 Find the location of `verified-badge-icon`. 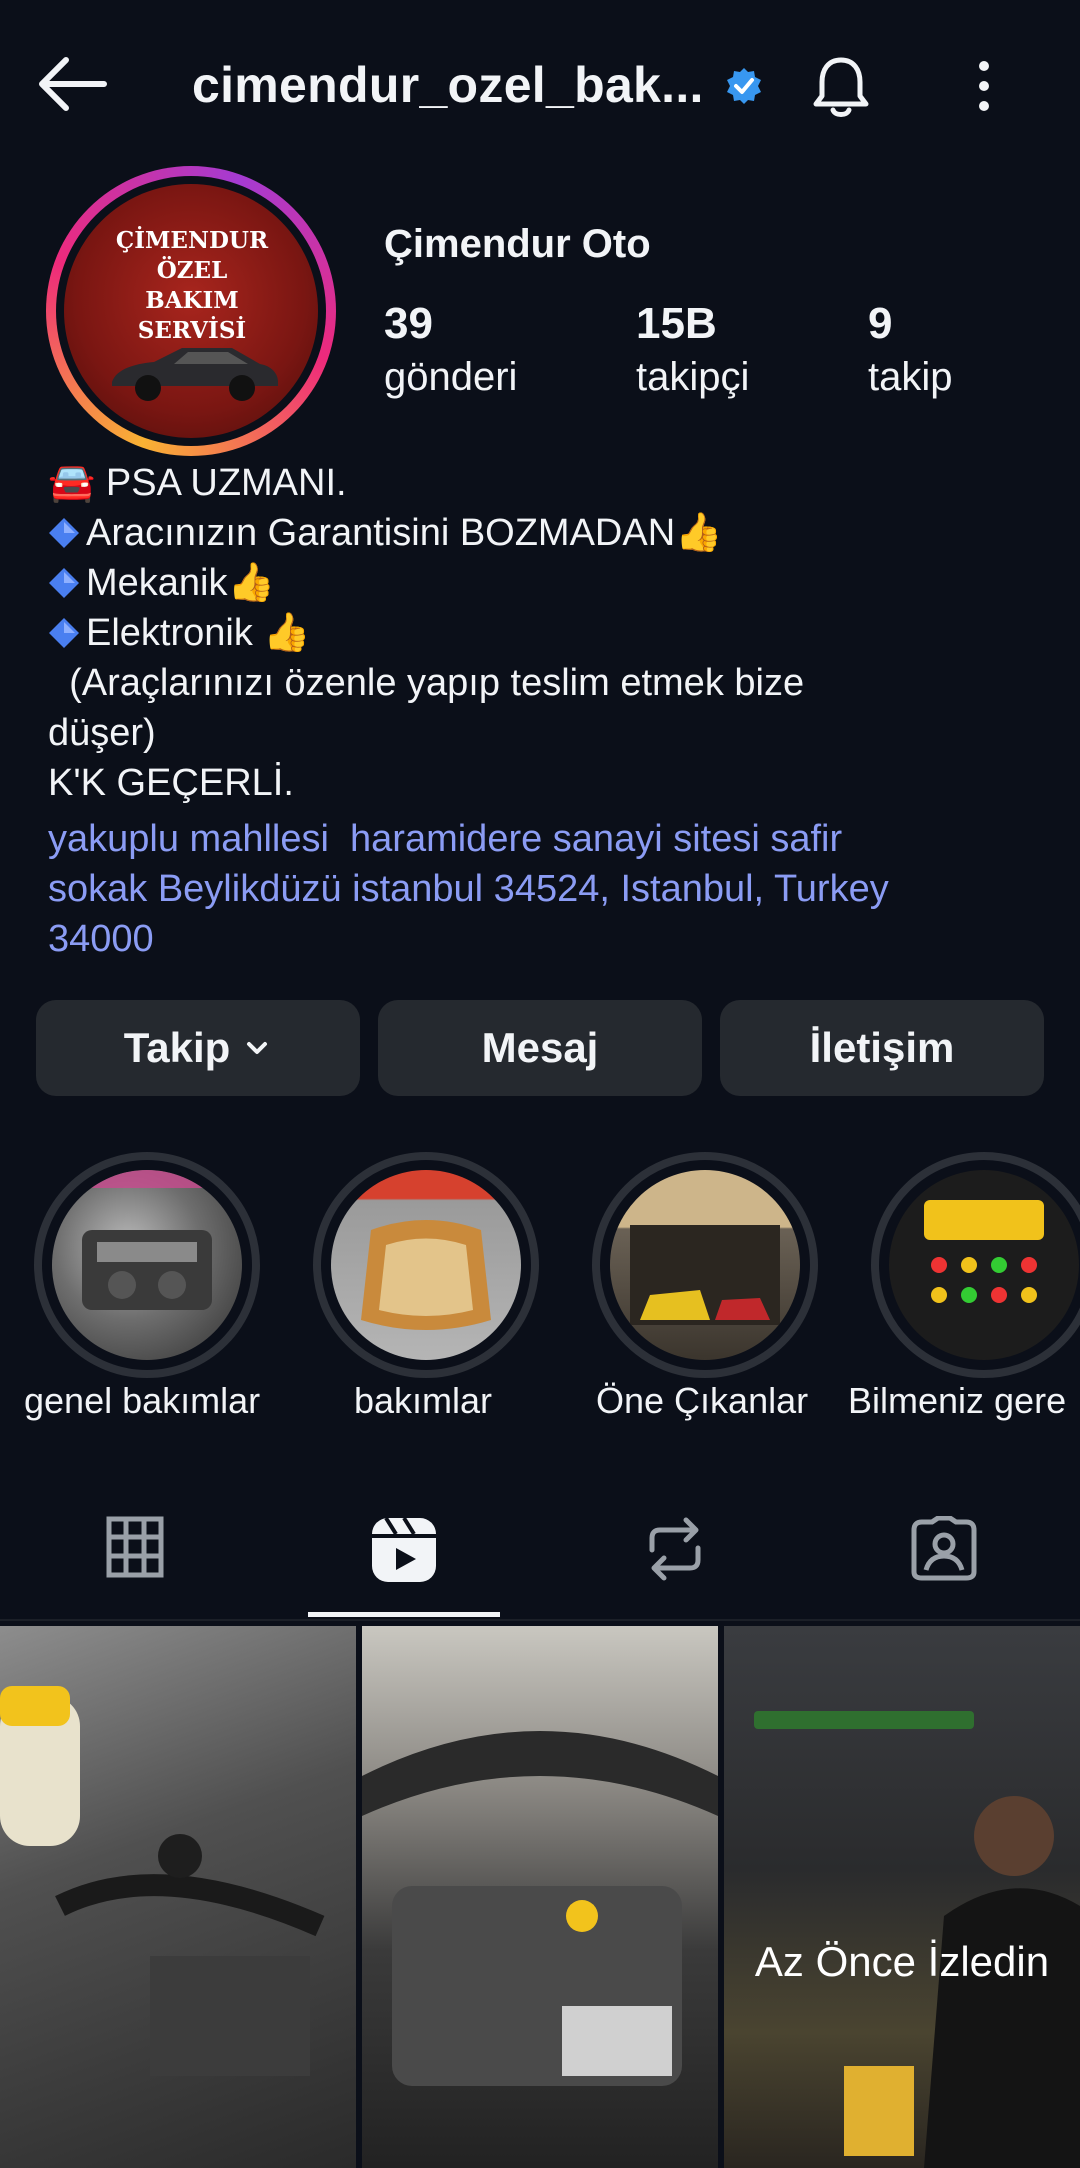

verified-badge-icon is located at coordinates (744, 86).